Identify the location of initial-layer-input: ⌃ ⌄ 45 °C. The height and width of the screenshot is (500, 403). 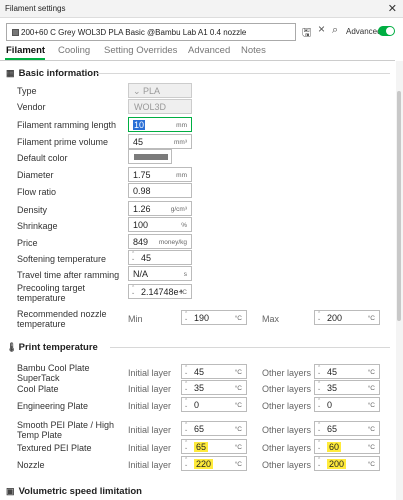
(214, 371).